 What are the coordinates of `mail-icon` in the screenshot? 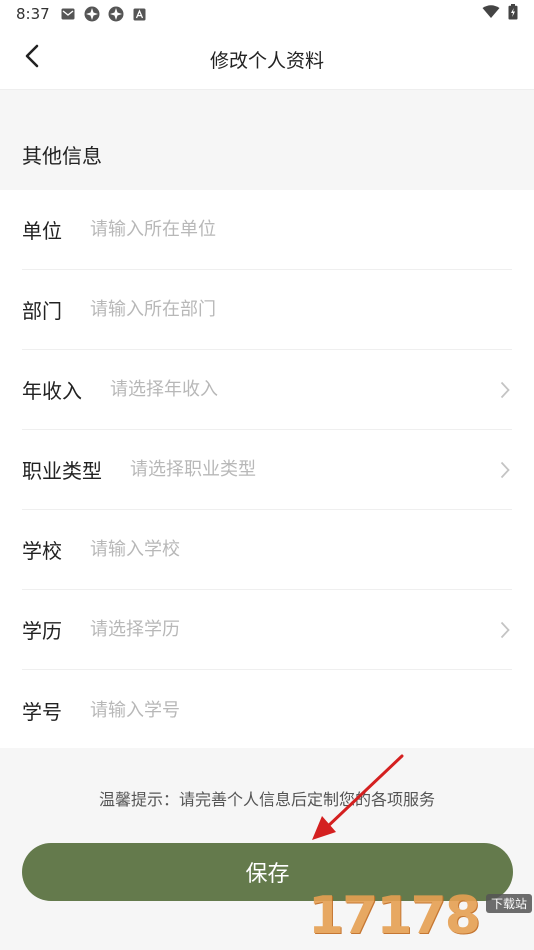 It's located at (68, 14).